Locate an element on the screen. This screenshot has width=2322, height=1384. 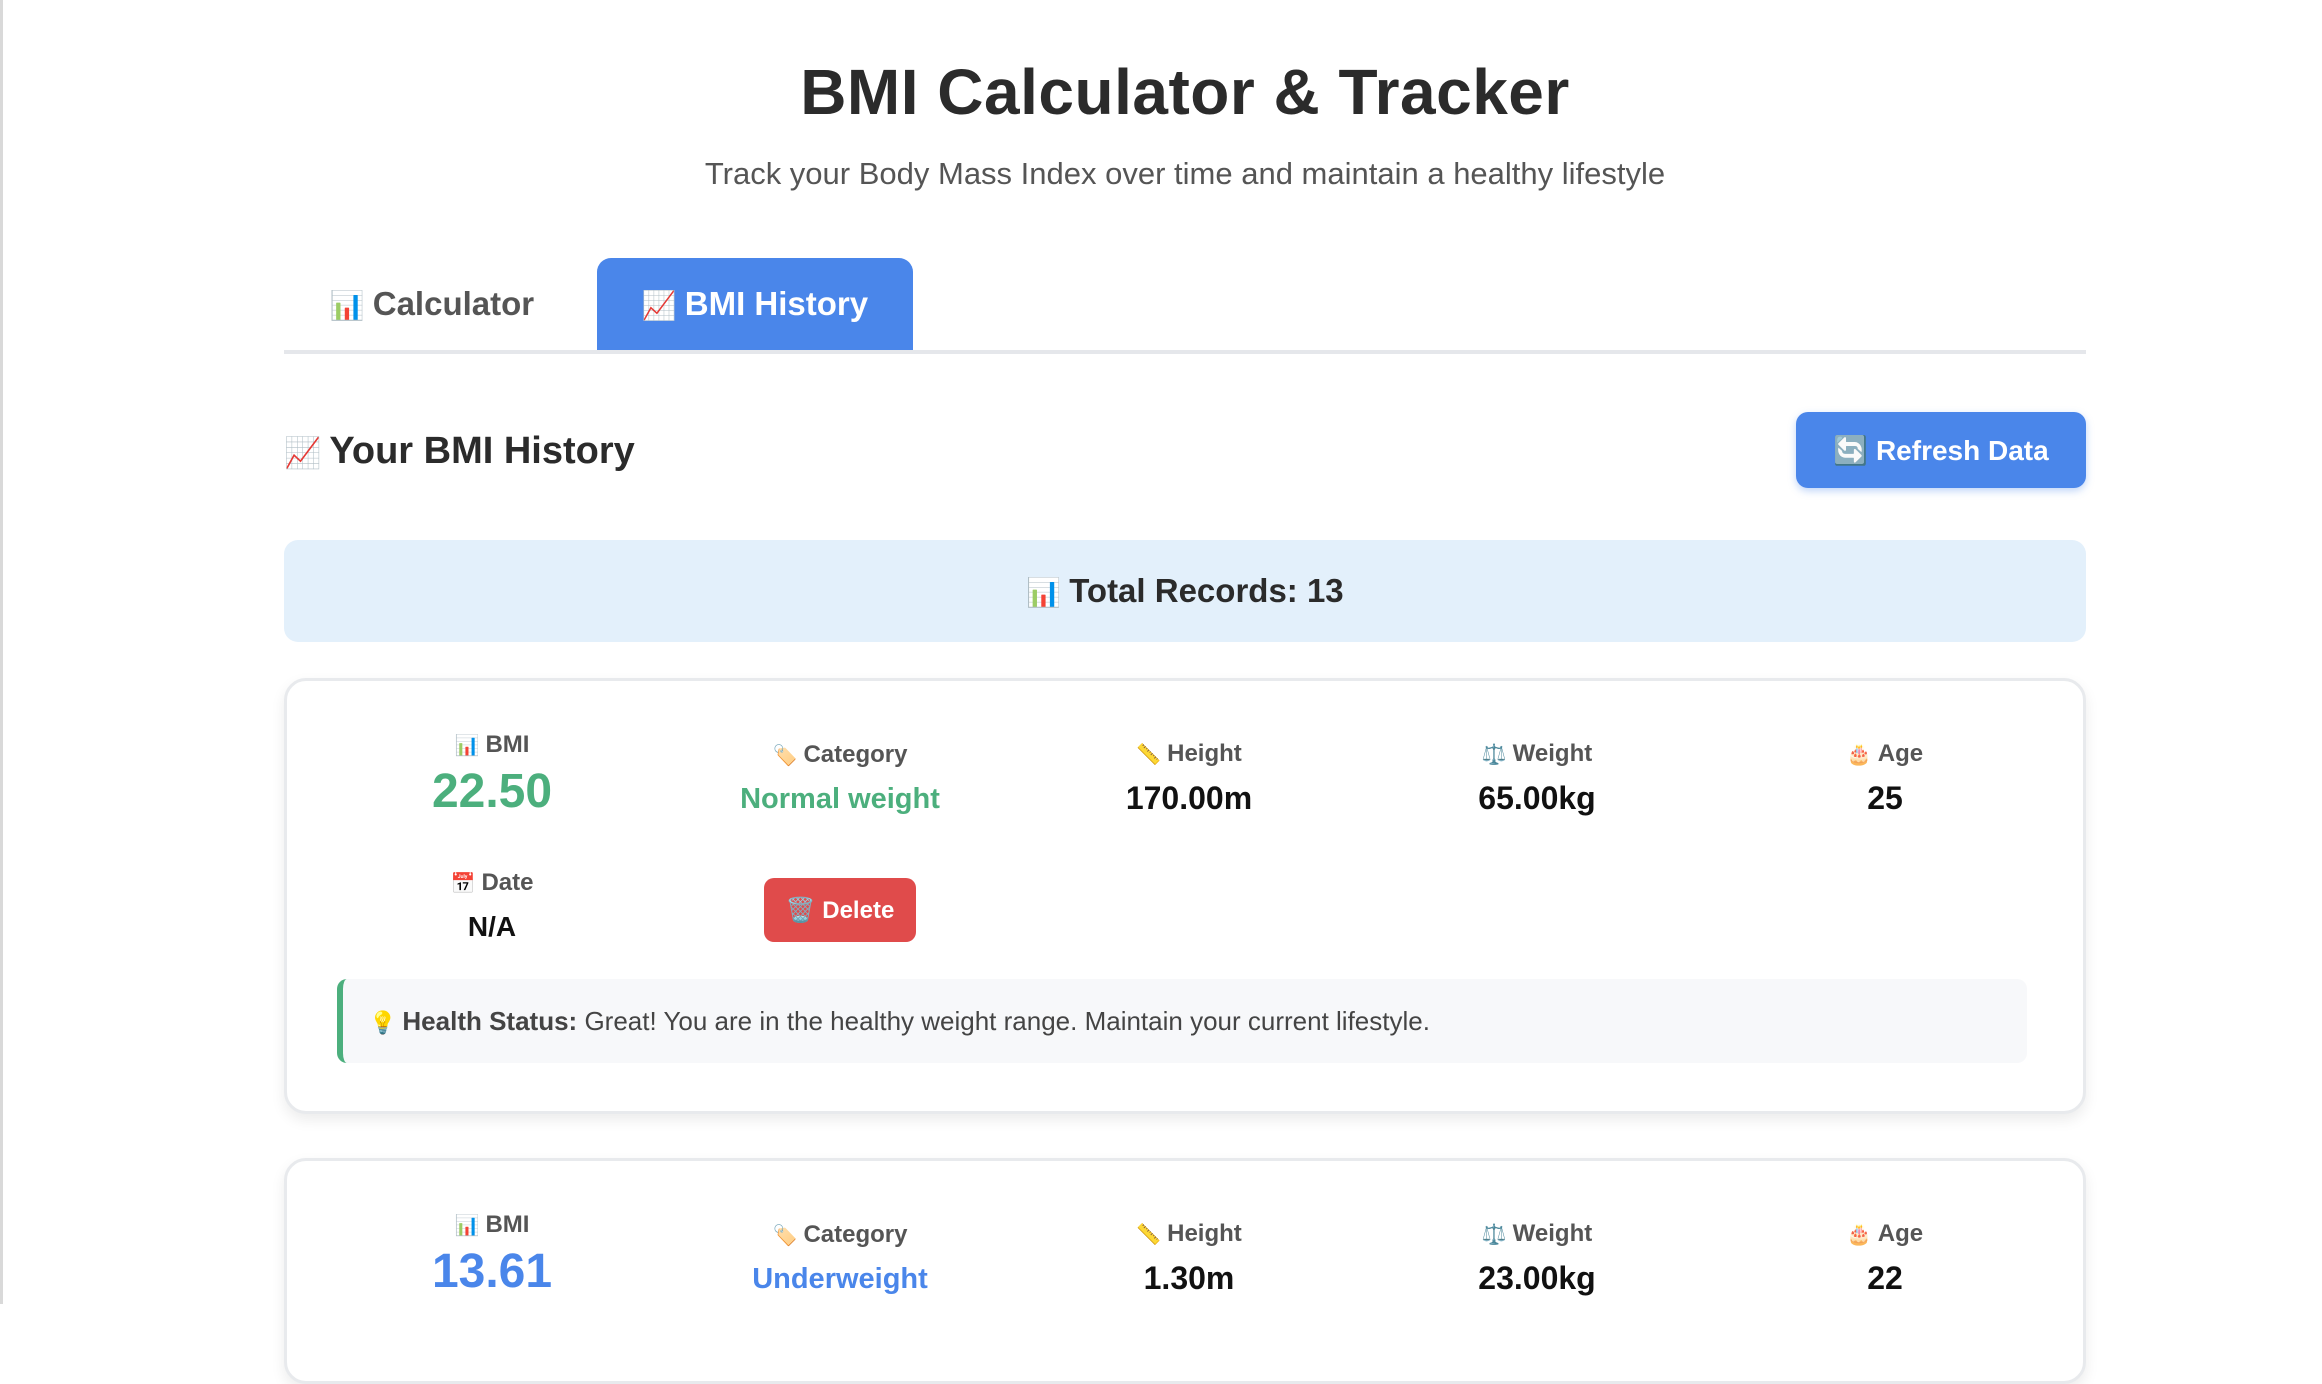
page-title: BMI Calculator & Tracker is located at coordinates (1185, 92).